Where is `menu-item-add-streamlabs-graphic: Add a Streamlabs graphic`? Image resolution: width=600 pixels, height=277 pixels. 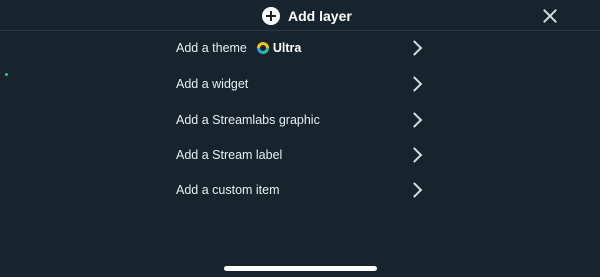
menu-item-add-streamlabs-graphic: Add a Streamlabs graphic is located at coordinates (301, 120).